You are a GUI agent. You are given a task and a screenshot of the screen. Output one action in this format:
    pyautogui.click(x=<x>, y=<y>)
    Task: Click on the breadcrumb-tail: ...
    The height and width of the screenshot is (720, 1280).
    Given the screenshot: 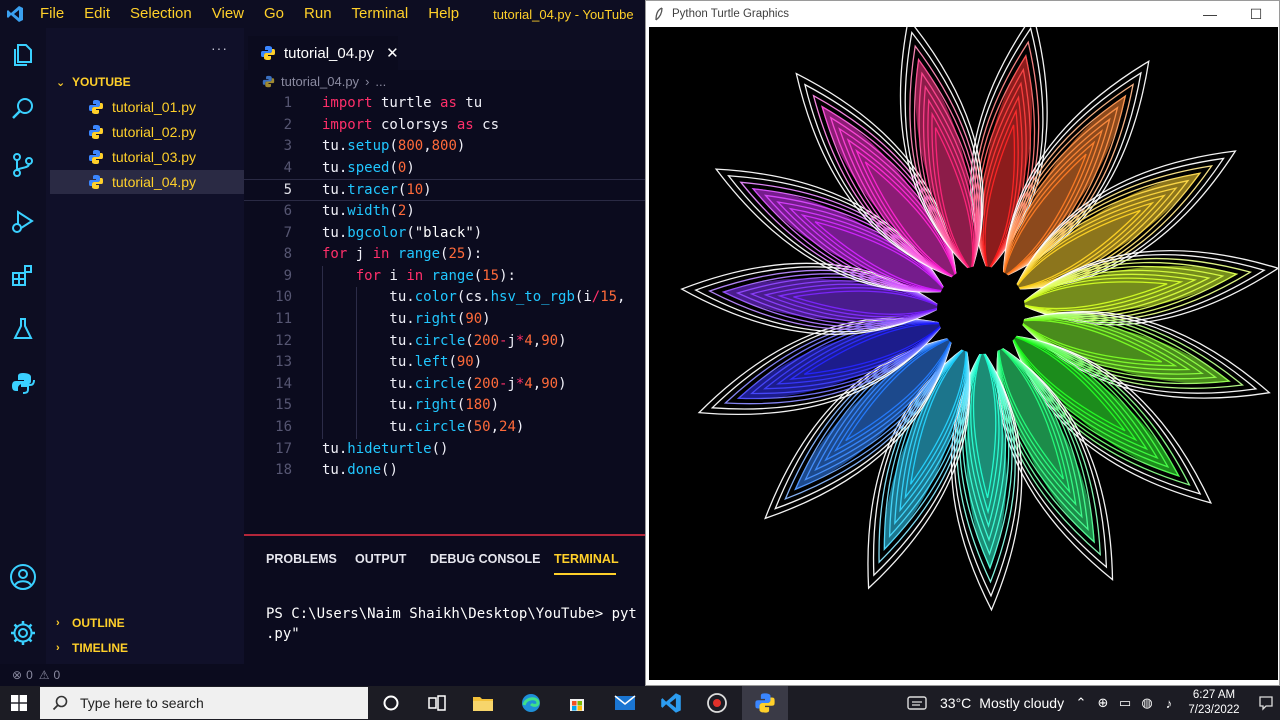 What is the action you would take?
    pyautogui.click(x=380, y=81)
    